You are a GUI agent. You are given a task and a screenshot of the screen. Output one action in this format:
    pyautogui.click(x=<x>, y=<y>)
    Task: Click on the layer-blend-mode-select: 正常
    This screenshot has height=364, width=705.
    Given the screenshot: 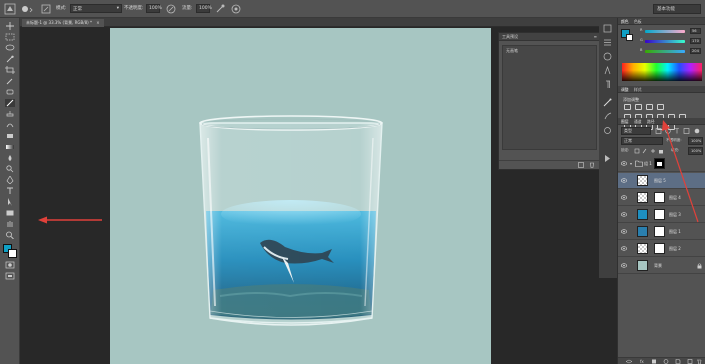 What is the action you would take?
    pyautogui.click(x=642, y=141)
    